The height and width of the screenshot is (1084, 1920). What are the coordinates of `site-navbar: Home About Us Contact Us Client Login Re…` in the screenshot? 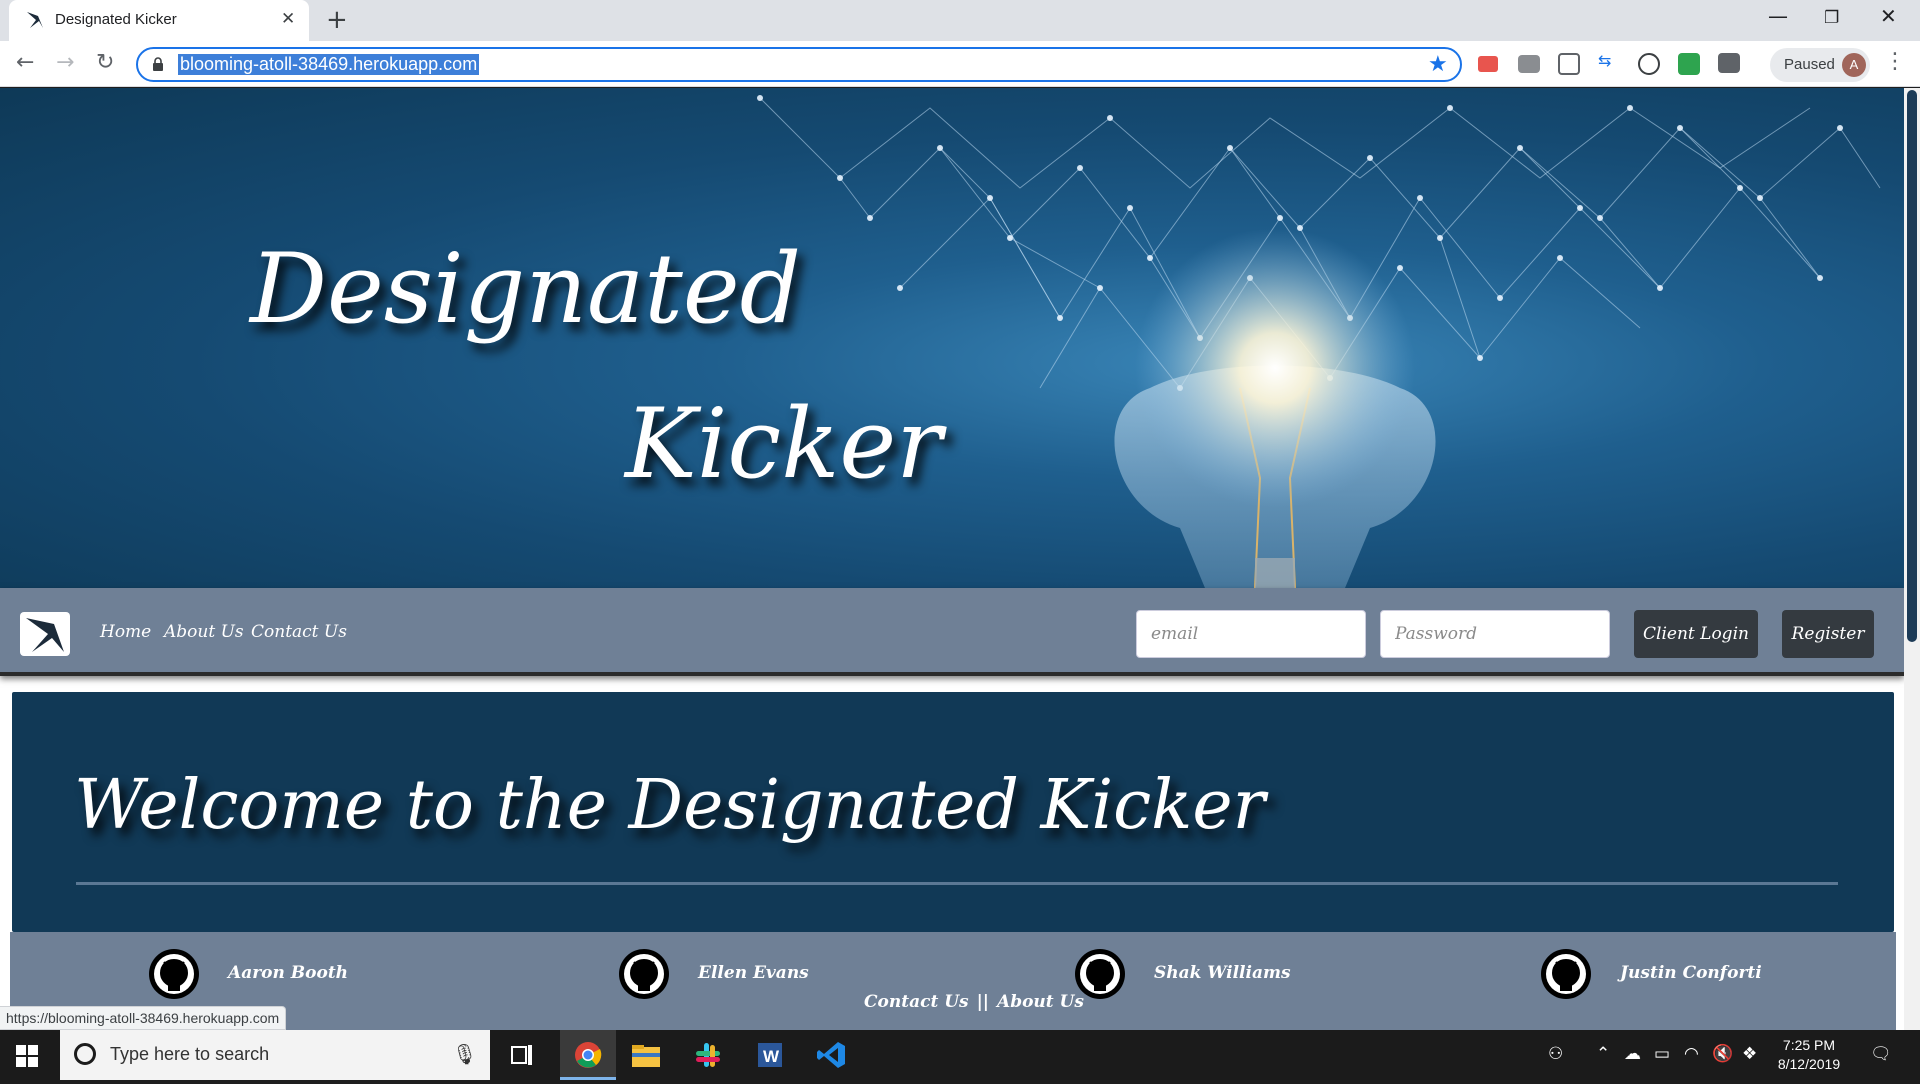 It's located at (952, 632).